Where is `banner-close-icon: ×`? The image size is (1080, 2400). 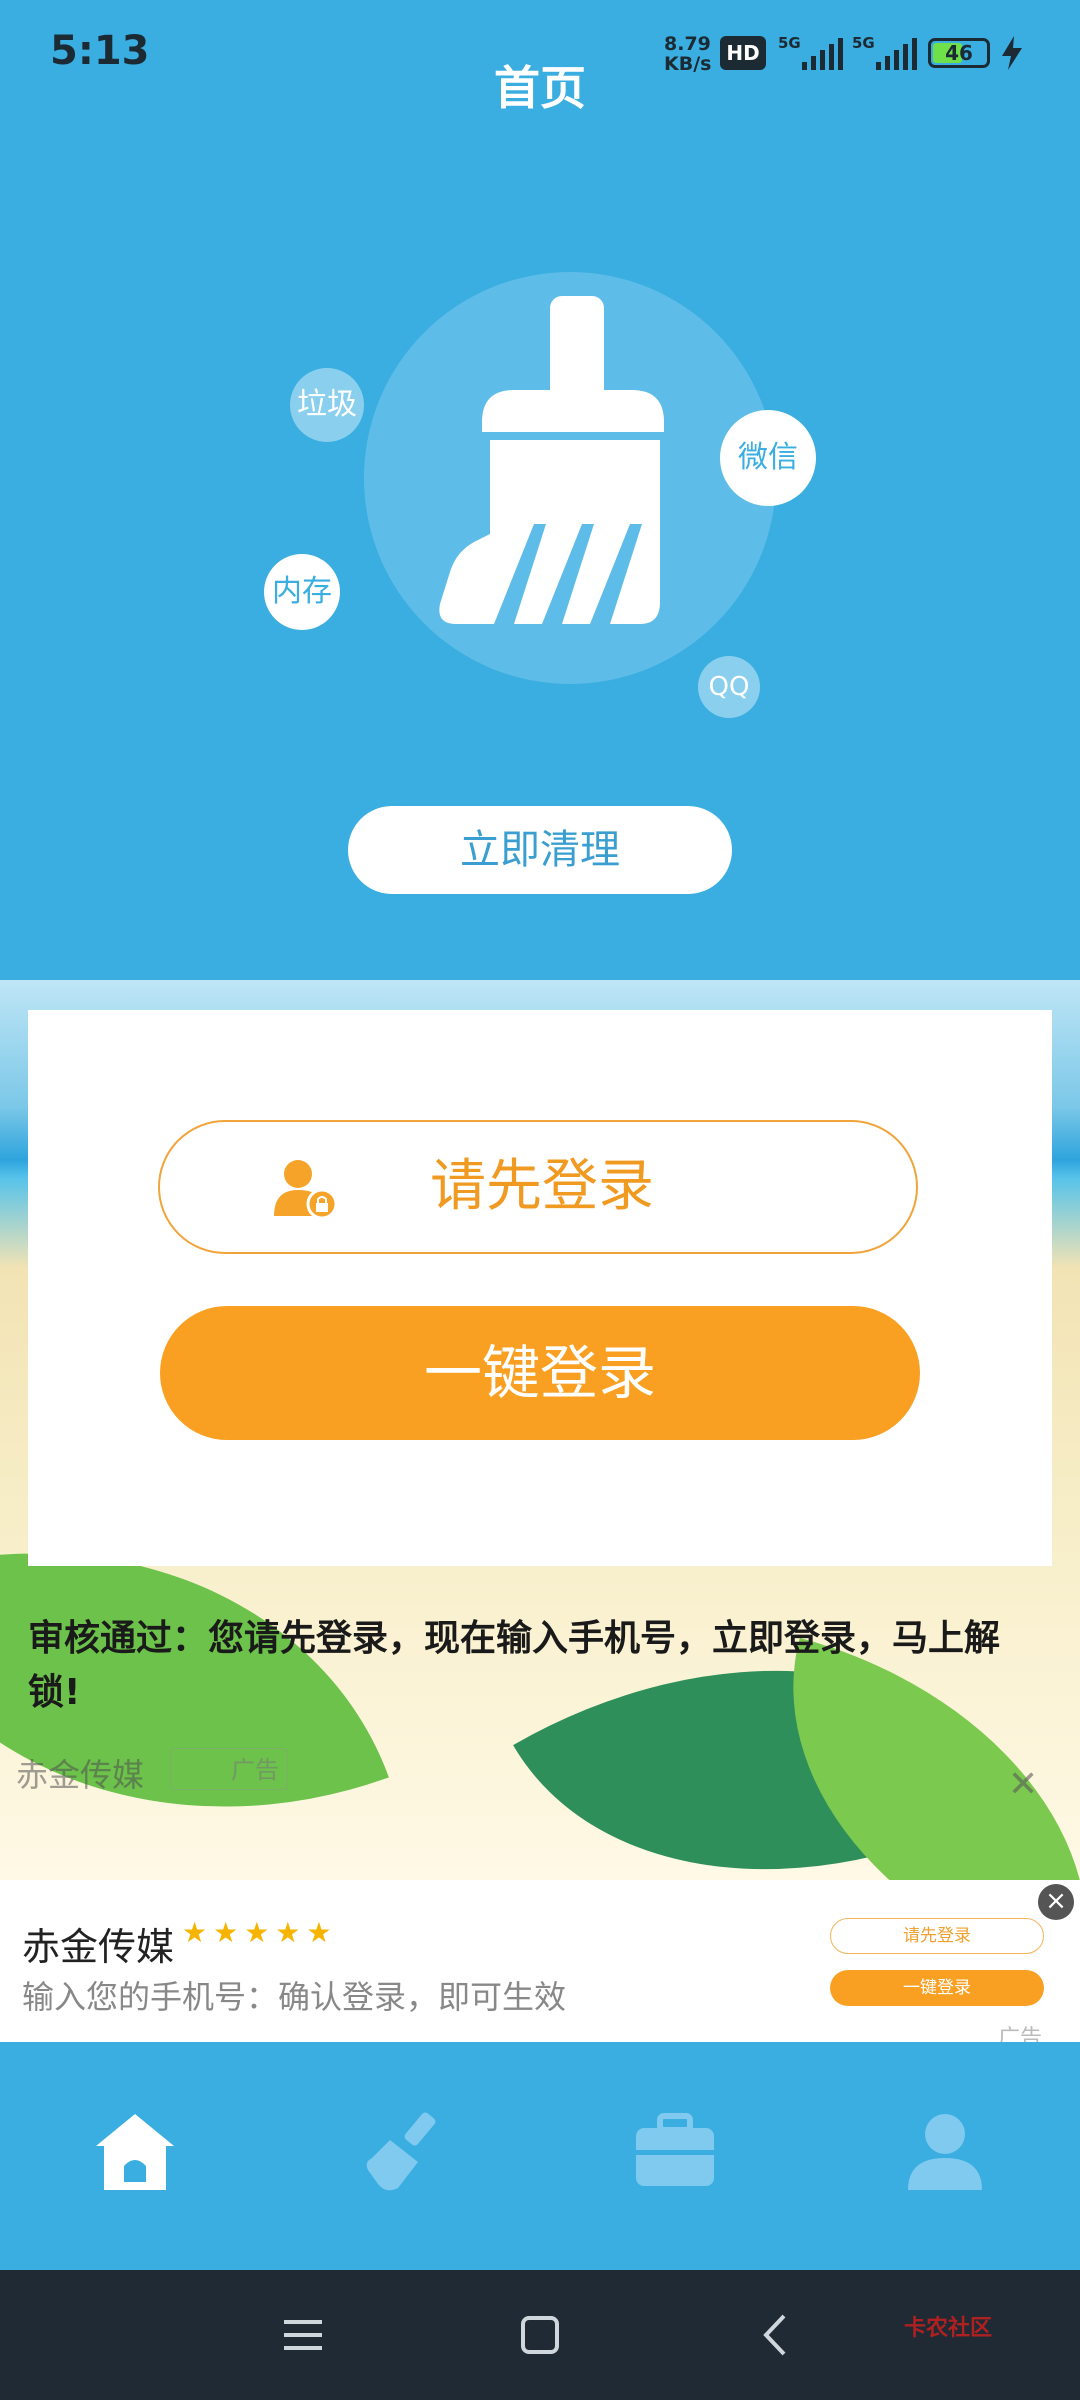
banner-close-icon: × is located at coordinates (1056, 1902).